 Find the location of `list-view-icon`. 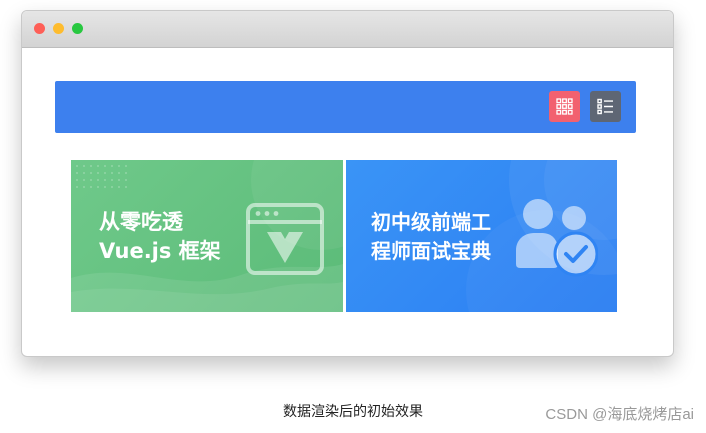

list-view-icon is located at coordinates (605, 106).